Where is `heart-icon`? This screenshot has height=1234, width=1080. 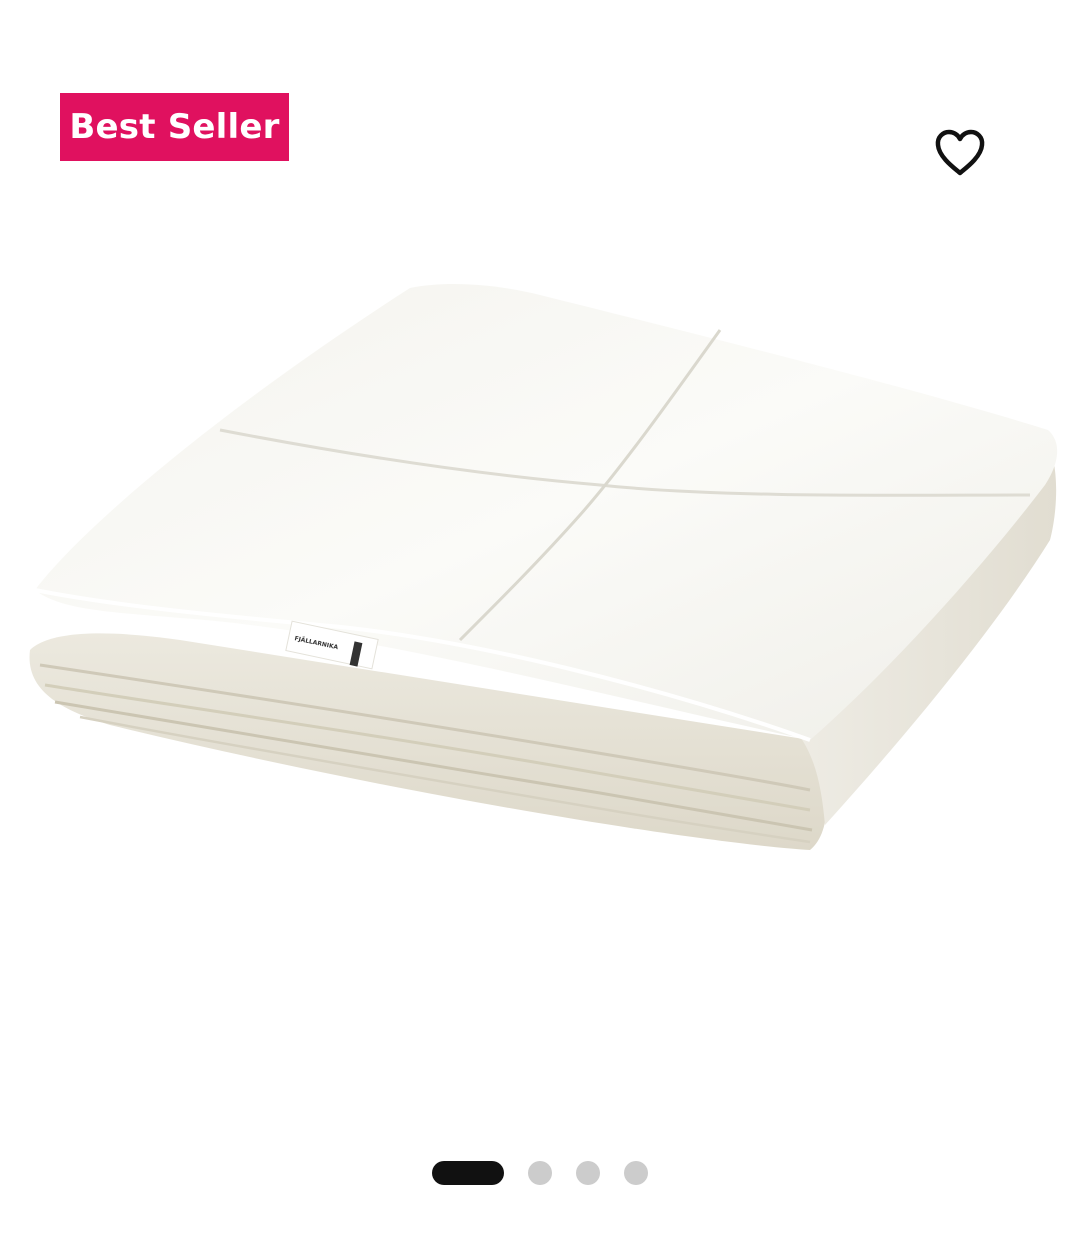 heart-icon is located at coordinates (960, 152).